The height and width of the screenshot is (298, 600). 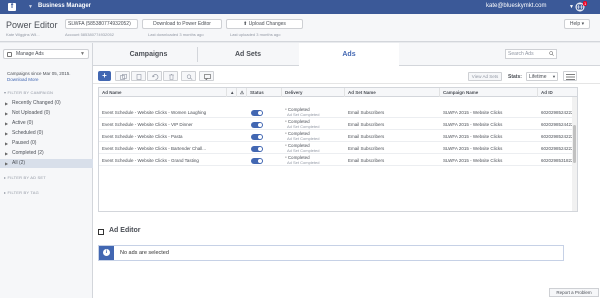 What do you see at coordinates (557, 92) in the screenshot?
I see `column-header-ad-id: Ad ID` at bounding box center [557, 92].